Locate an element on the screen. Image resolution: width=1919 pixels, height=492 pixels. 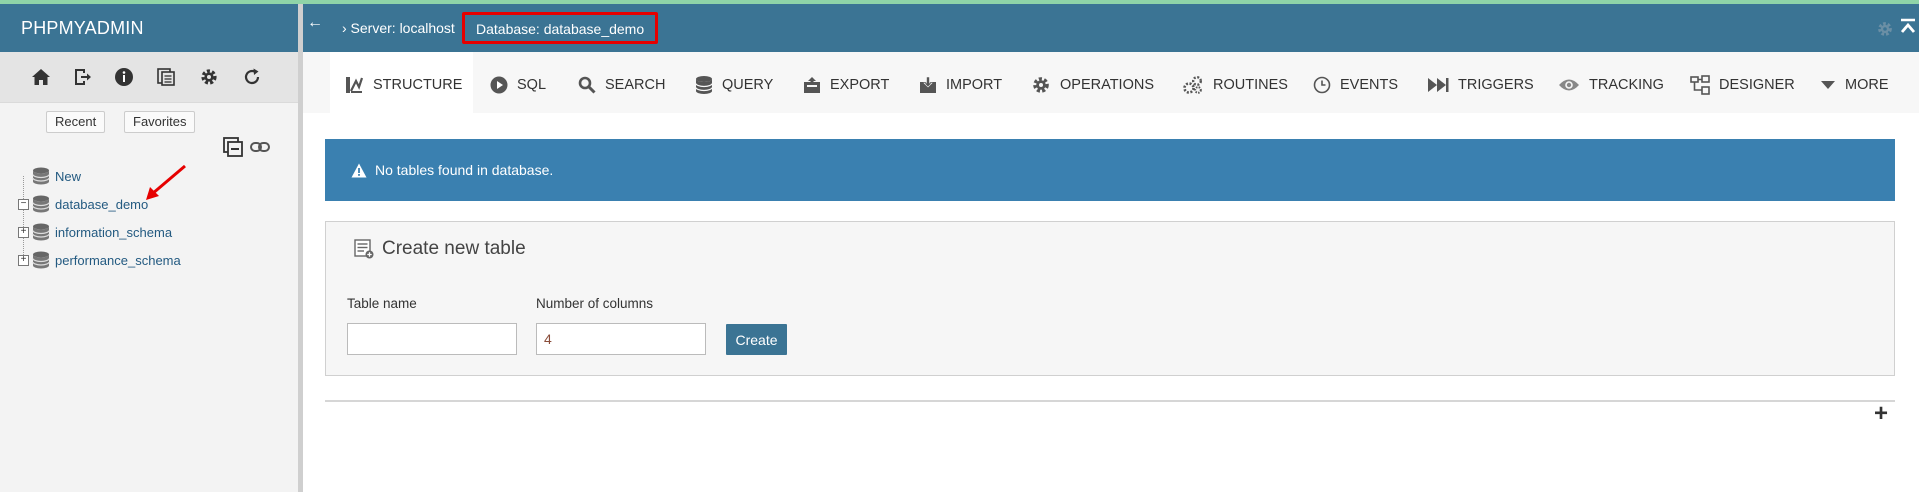
database-new-icon is located at coordinates (41, 176).